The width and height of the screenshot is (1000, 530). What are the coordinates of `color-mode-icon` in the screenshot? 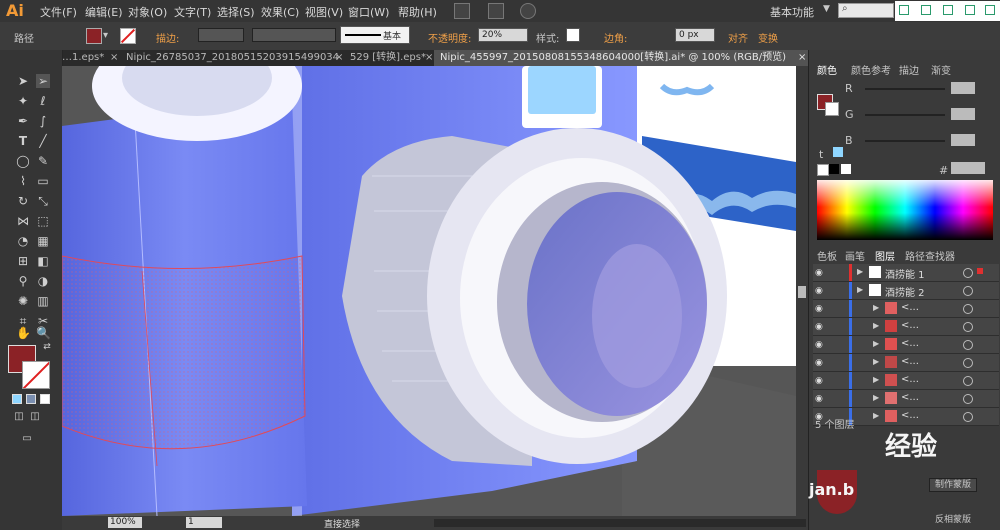 It's located at (17, 399).